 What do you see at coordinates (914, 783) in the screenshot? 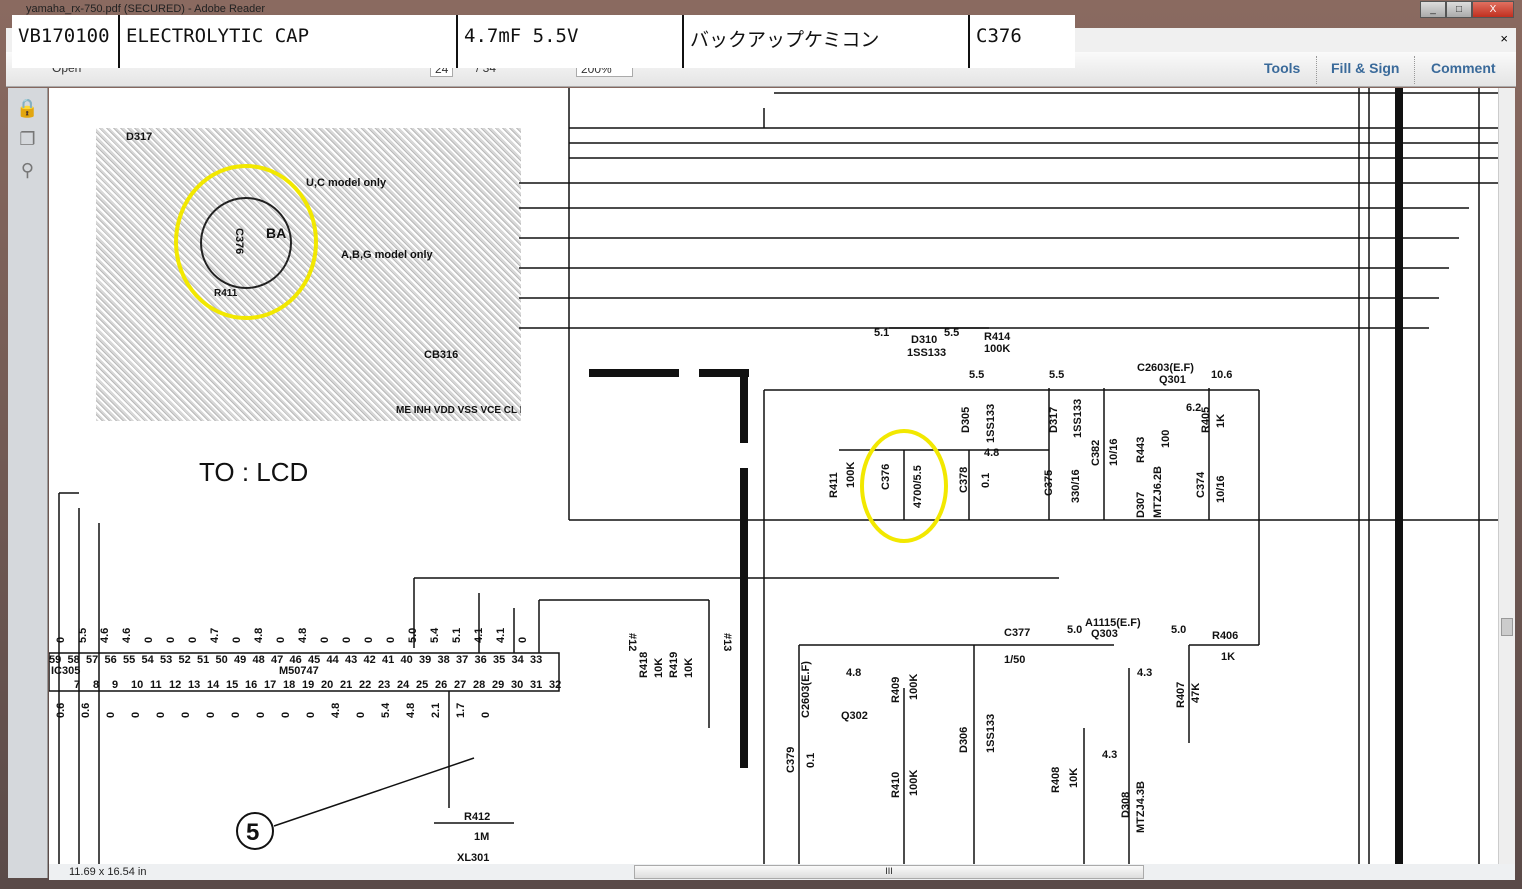
I see `label-r410-value: 100K` at bounding box center [914, 783].